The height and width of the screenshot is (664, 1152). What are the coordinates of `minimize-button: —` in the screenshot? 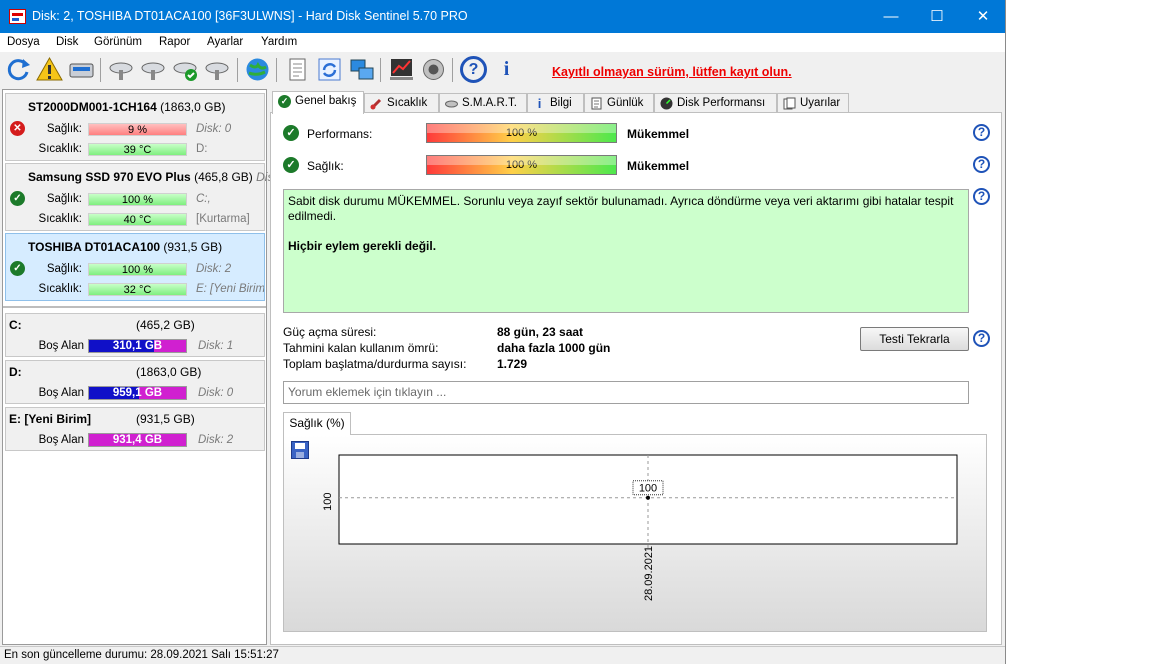 It's located at (891, 16).